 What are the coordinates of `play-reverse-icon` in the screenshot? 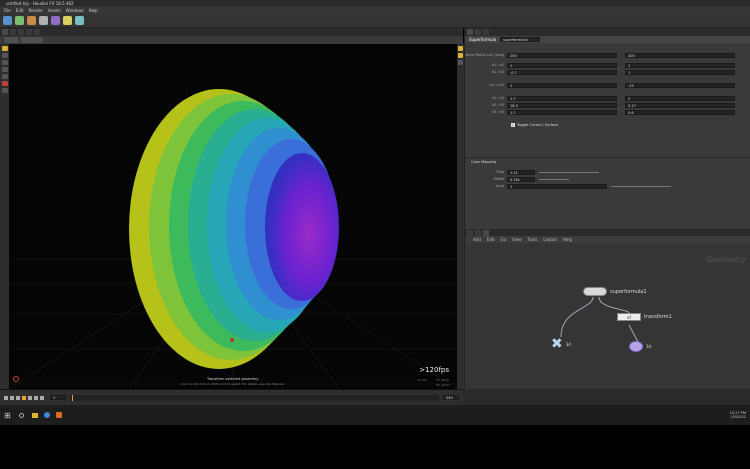 It's located at (18, 397).